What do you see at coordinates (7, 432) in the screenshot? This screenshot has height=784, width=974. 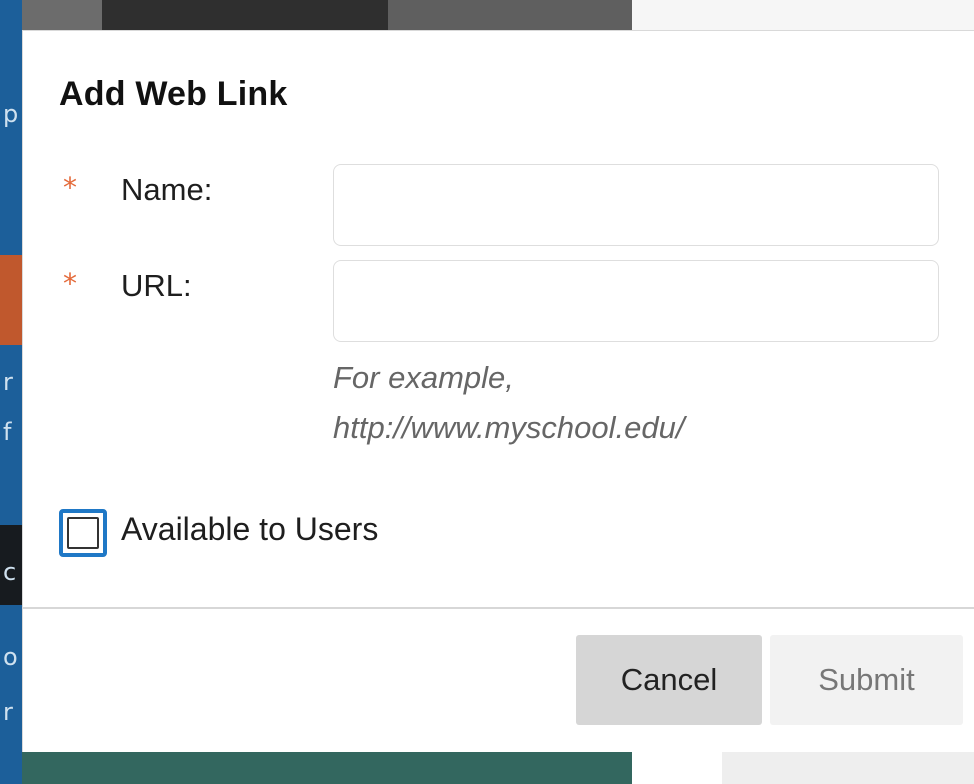 I see `background-glyph: f` at bounding box center [7, 432].